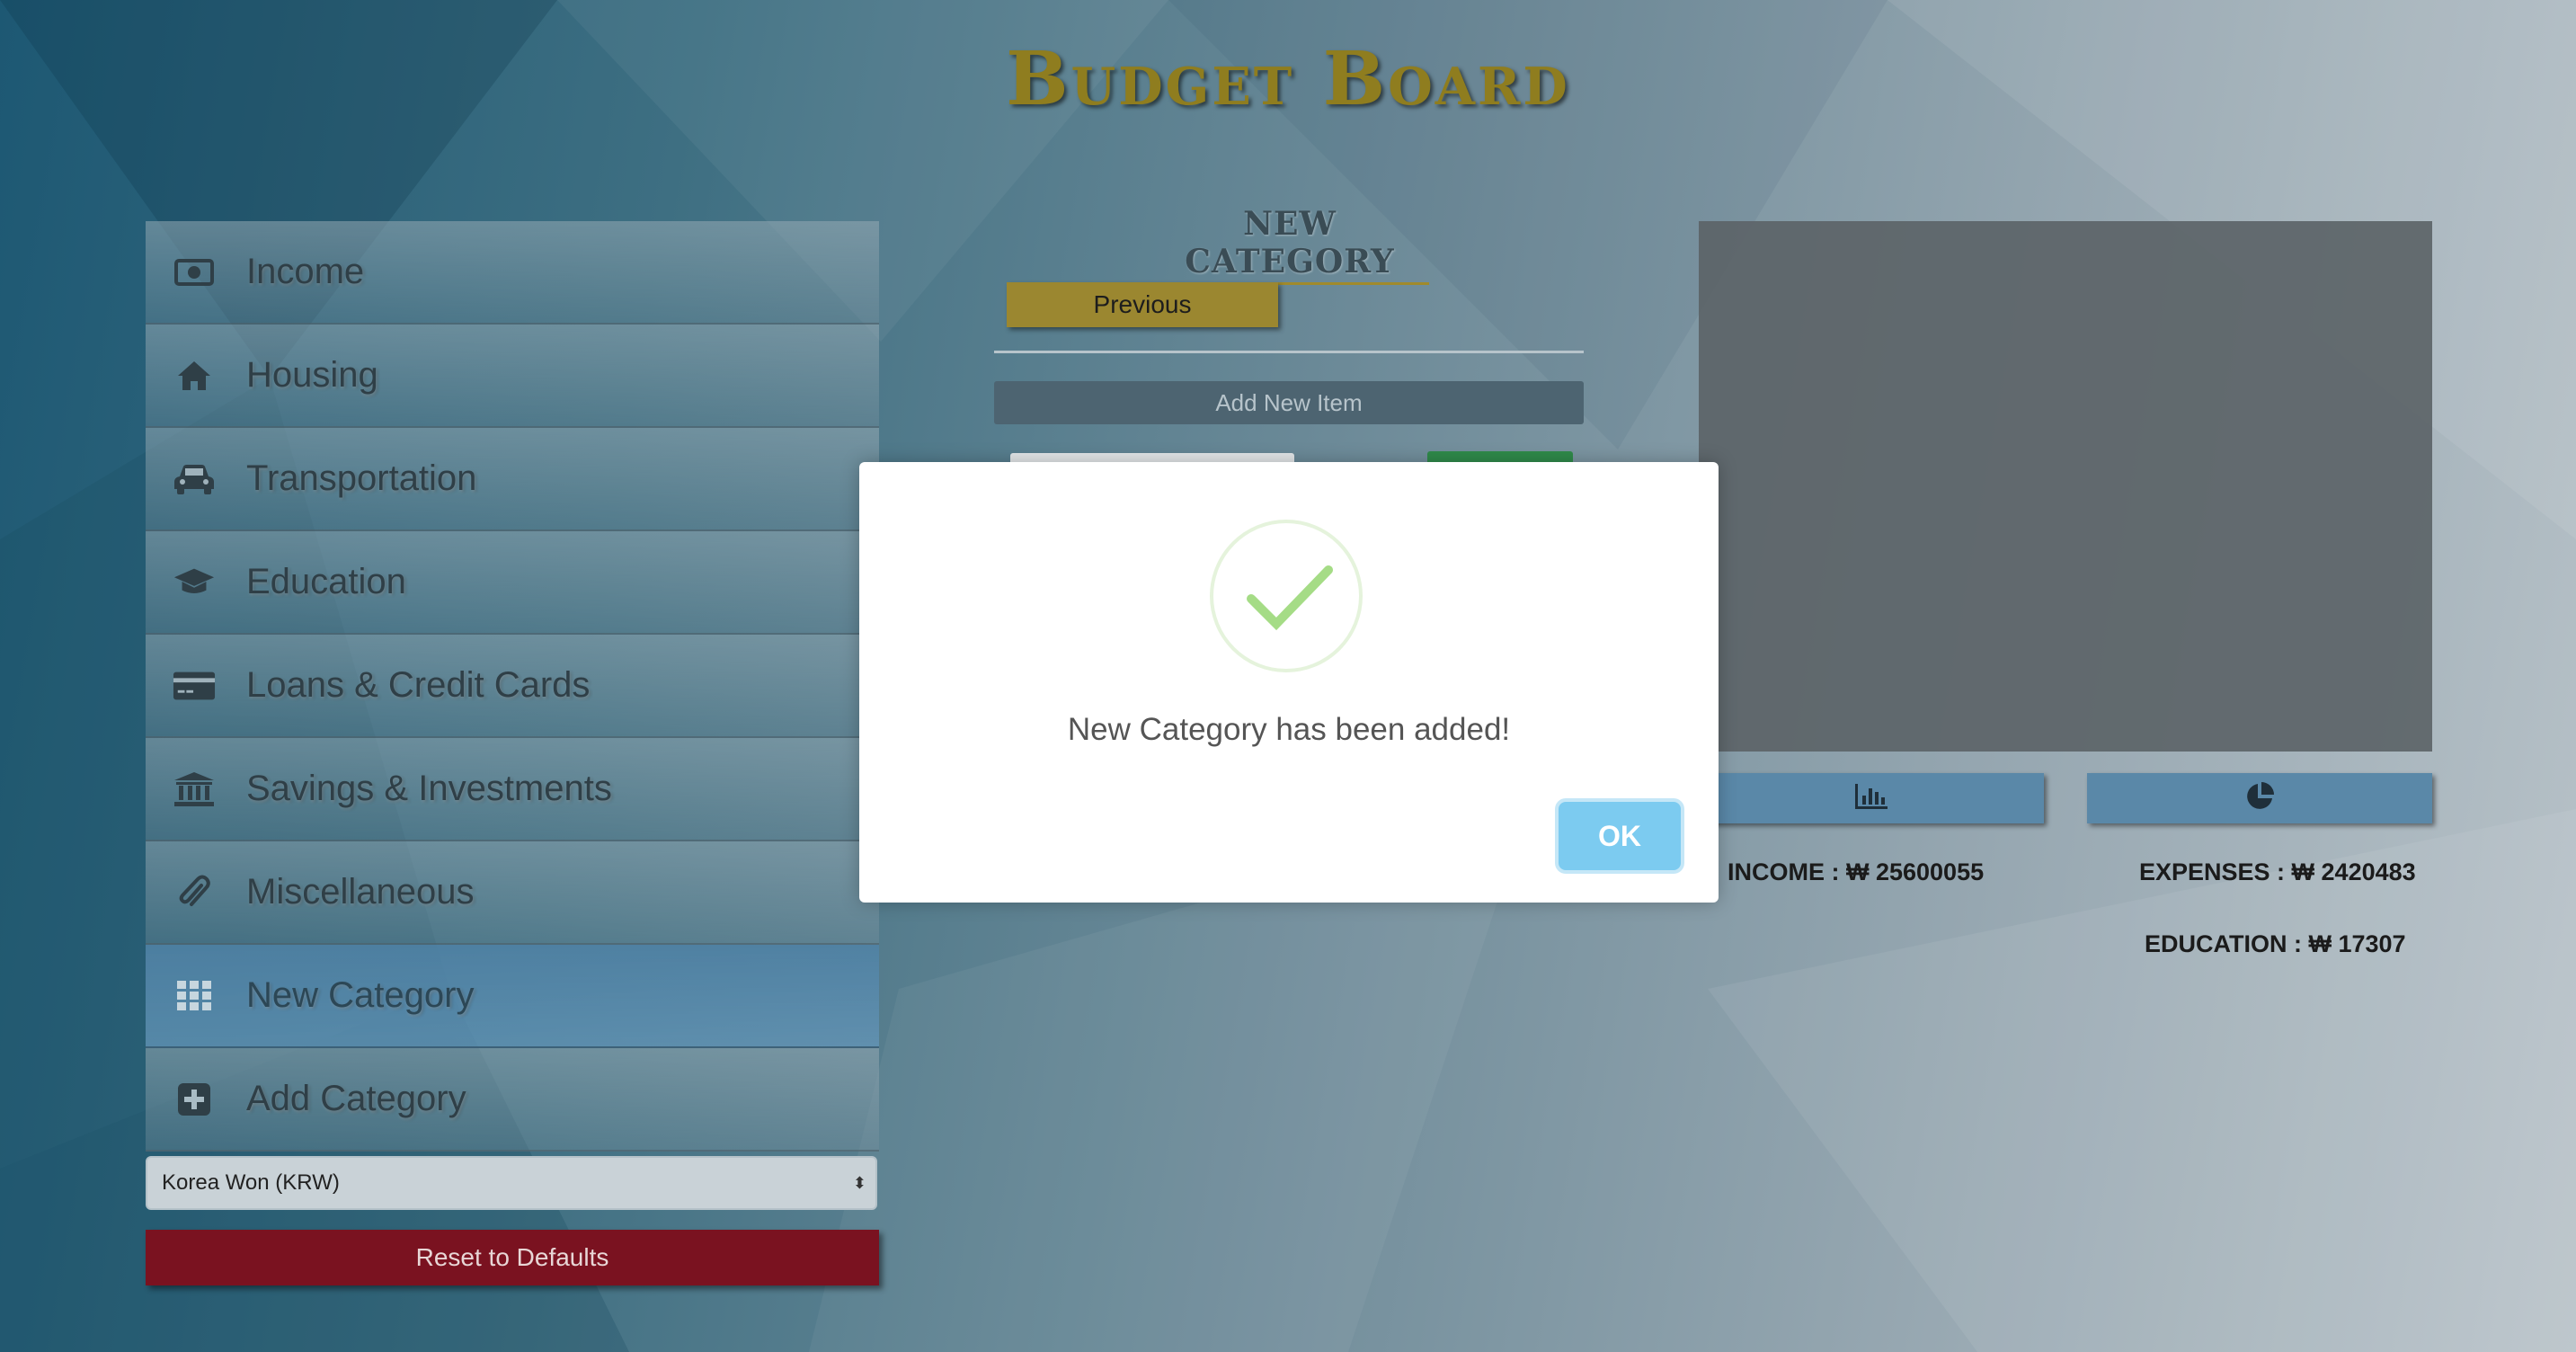 Image resolution: width=2576 pixels, height=1352 pixels. What do you see at coordinates (1620, 836) in the screenshot?
I see `ok-button: OK` at bounding box center [1620, 836].